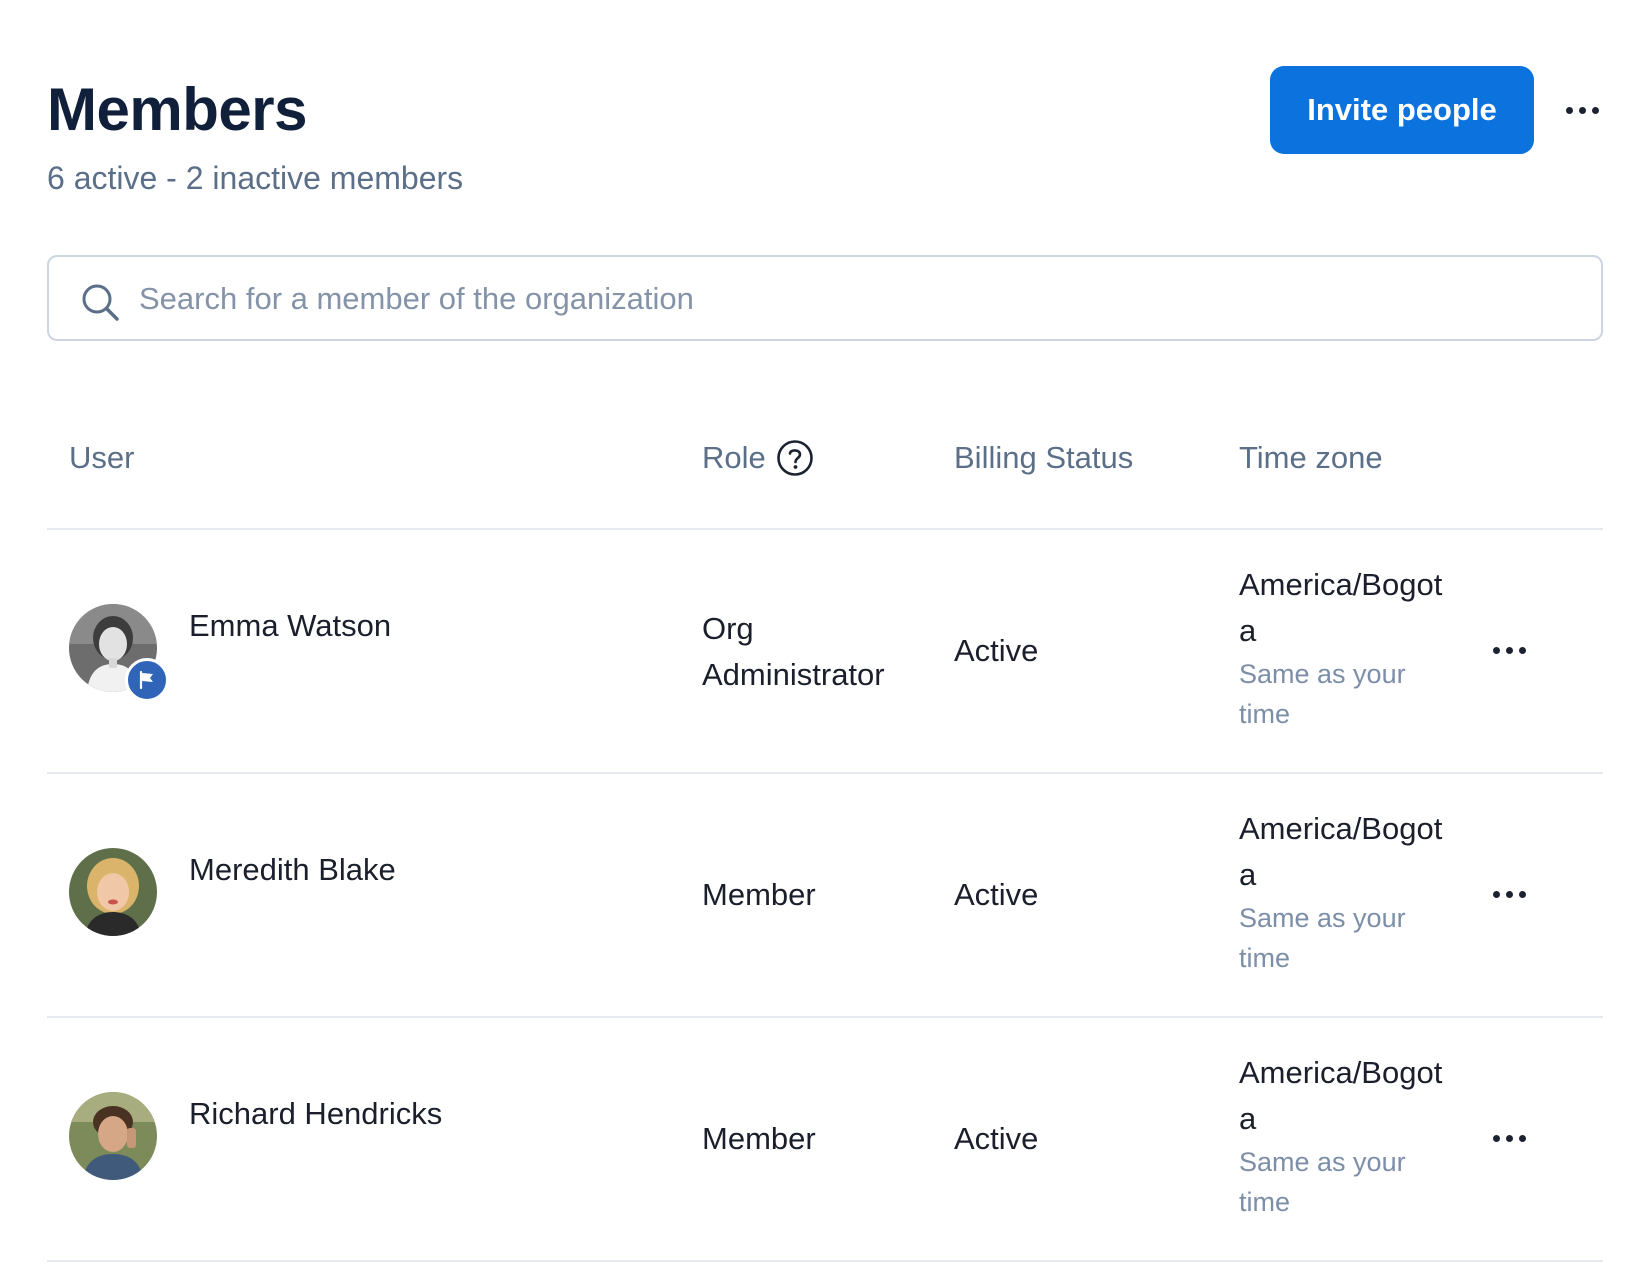 This screenshot has height=1284, width=1636. I want to click on table-header: User Role Billing Status Time zone, so click(825, 465).